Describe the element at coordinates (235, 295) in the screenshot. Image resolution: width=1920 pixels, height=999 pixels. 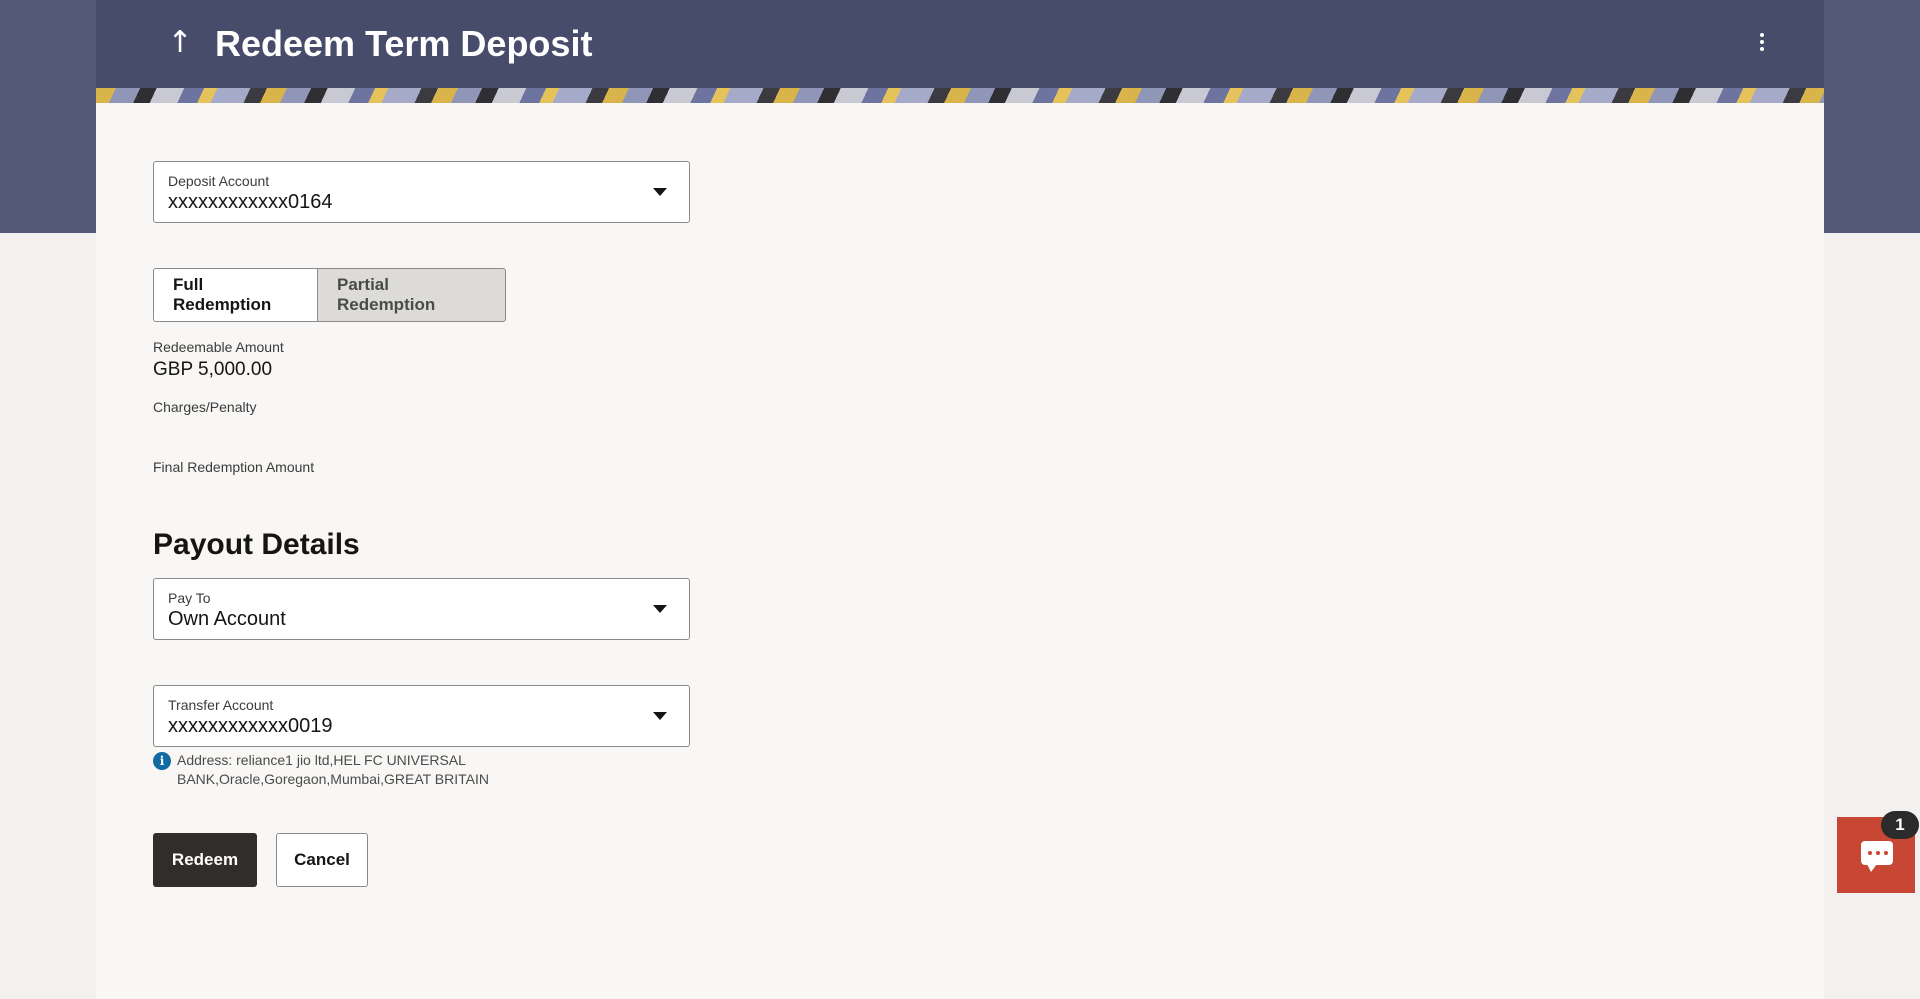
I see `full-redemption-button: Full Redemption` at that location.